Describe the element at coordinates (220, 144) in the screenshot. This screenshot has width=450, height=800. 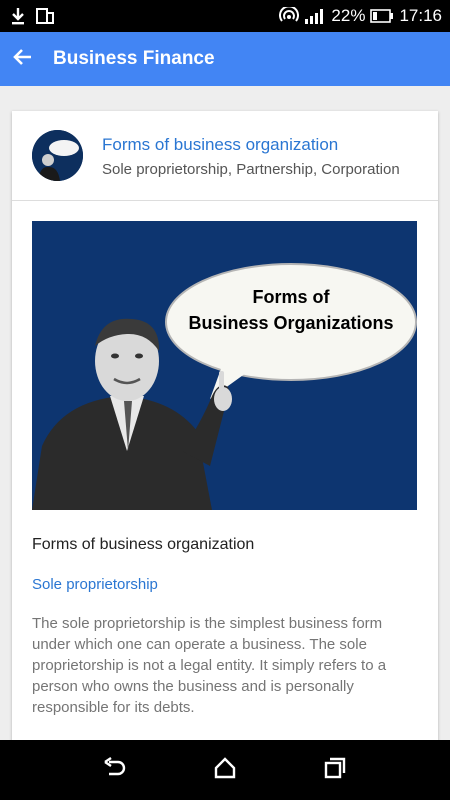
I see `card-title: Forms of business organization` at that location.